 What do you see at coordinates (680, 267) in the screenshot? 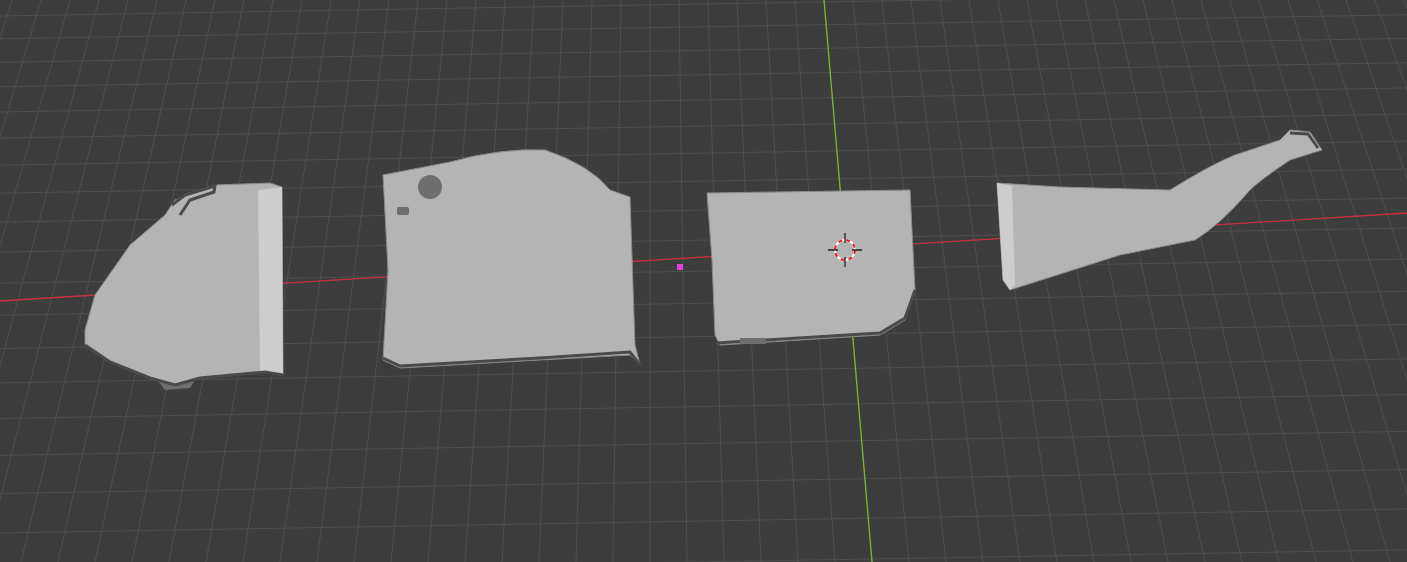
I see `origin-point-icon` at bounding box center [680, 267].